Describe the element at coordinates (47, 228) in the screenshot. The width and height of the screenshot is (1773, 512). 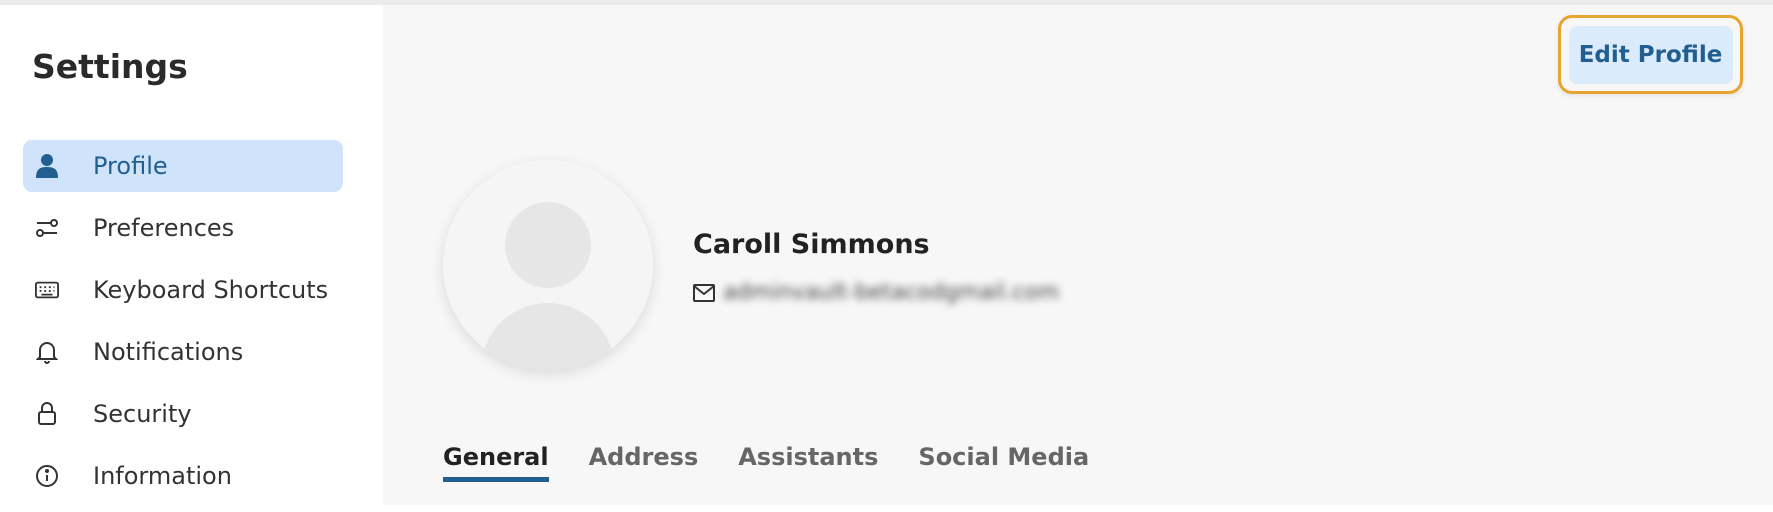
I see `sliders-icon` at that location.